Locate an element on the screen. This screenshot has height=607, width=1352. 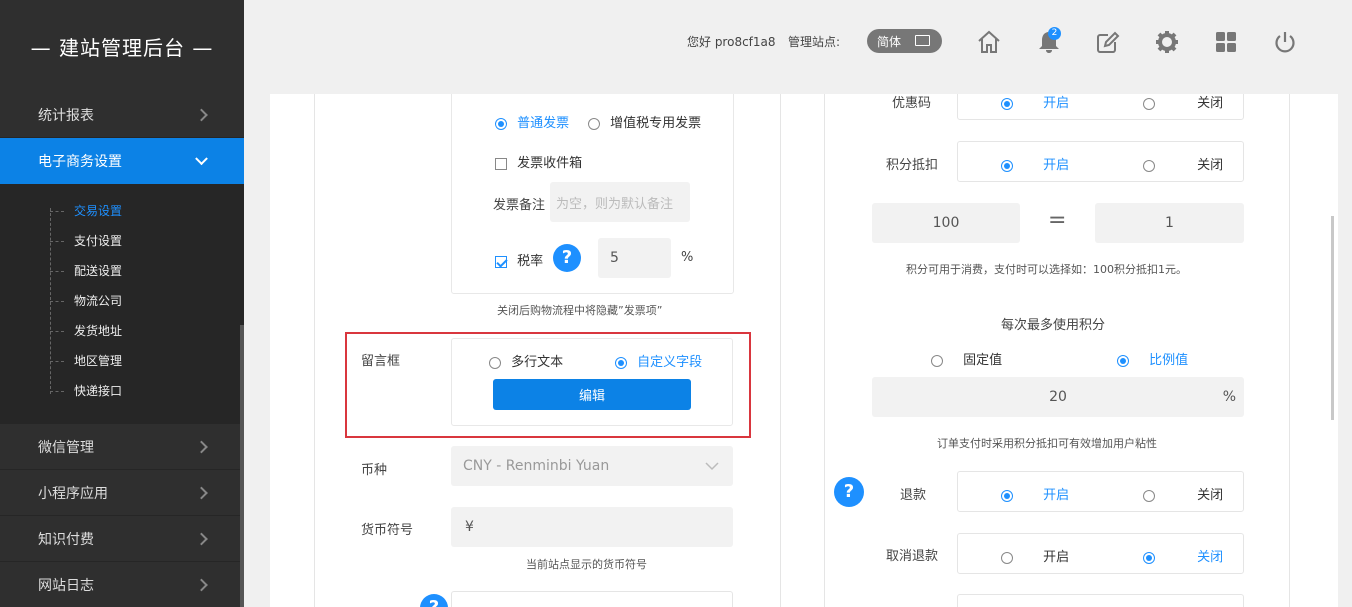
user-greeting: 您好 pro8cf1a8 is located at coordinates (731, 42).